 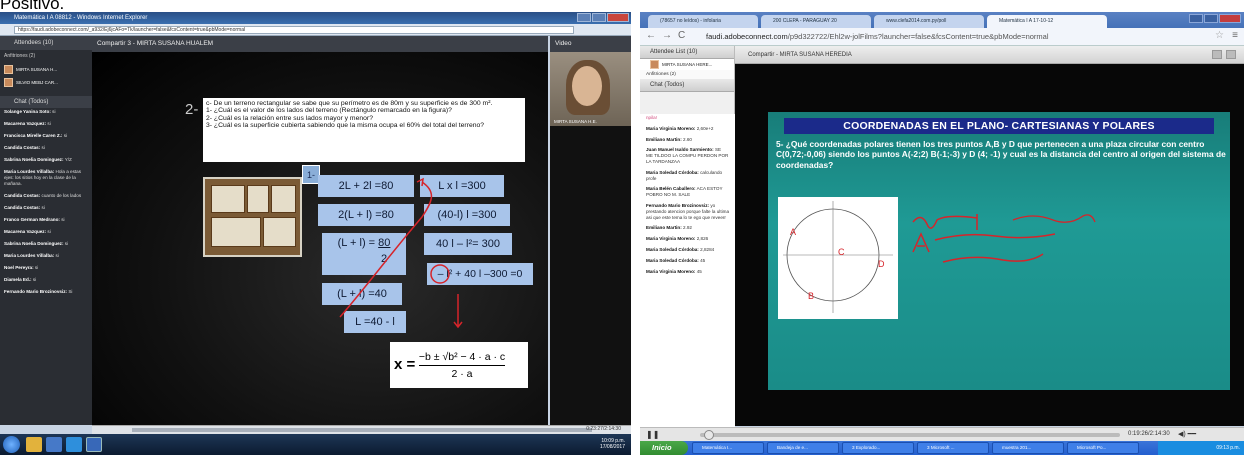 What do you see at coordinates (1217, 54) in the screenshot?
I see `pod-menu-icon` at bounding box center [1217, 54].